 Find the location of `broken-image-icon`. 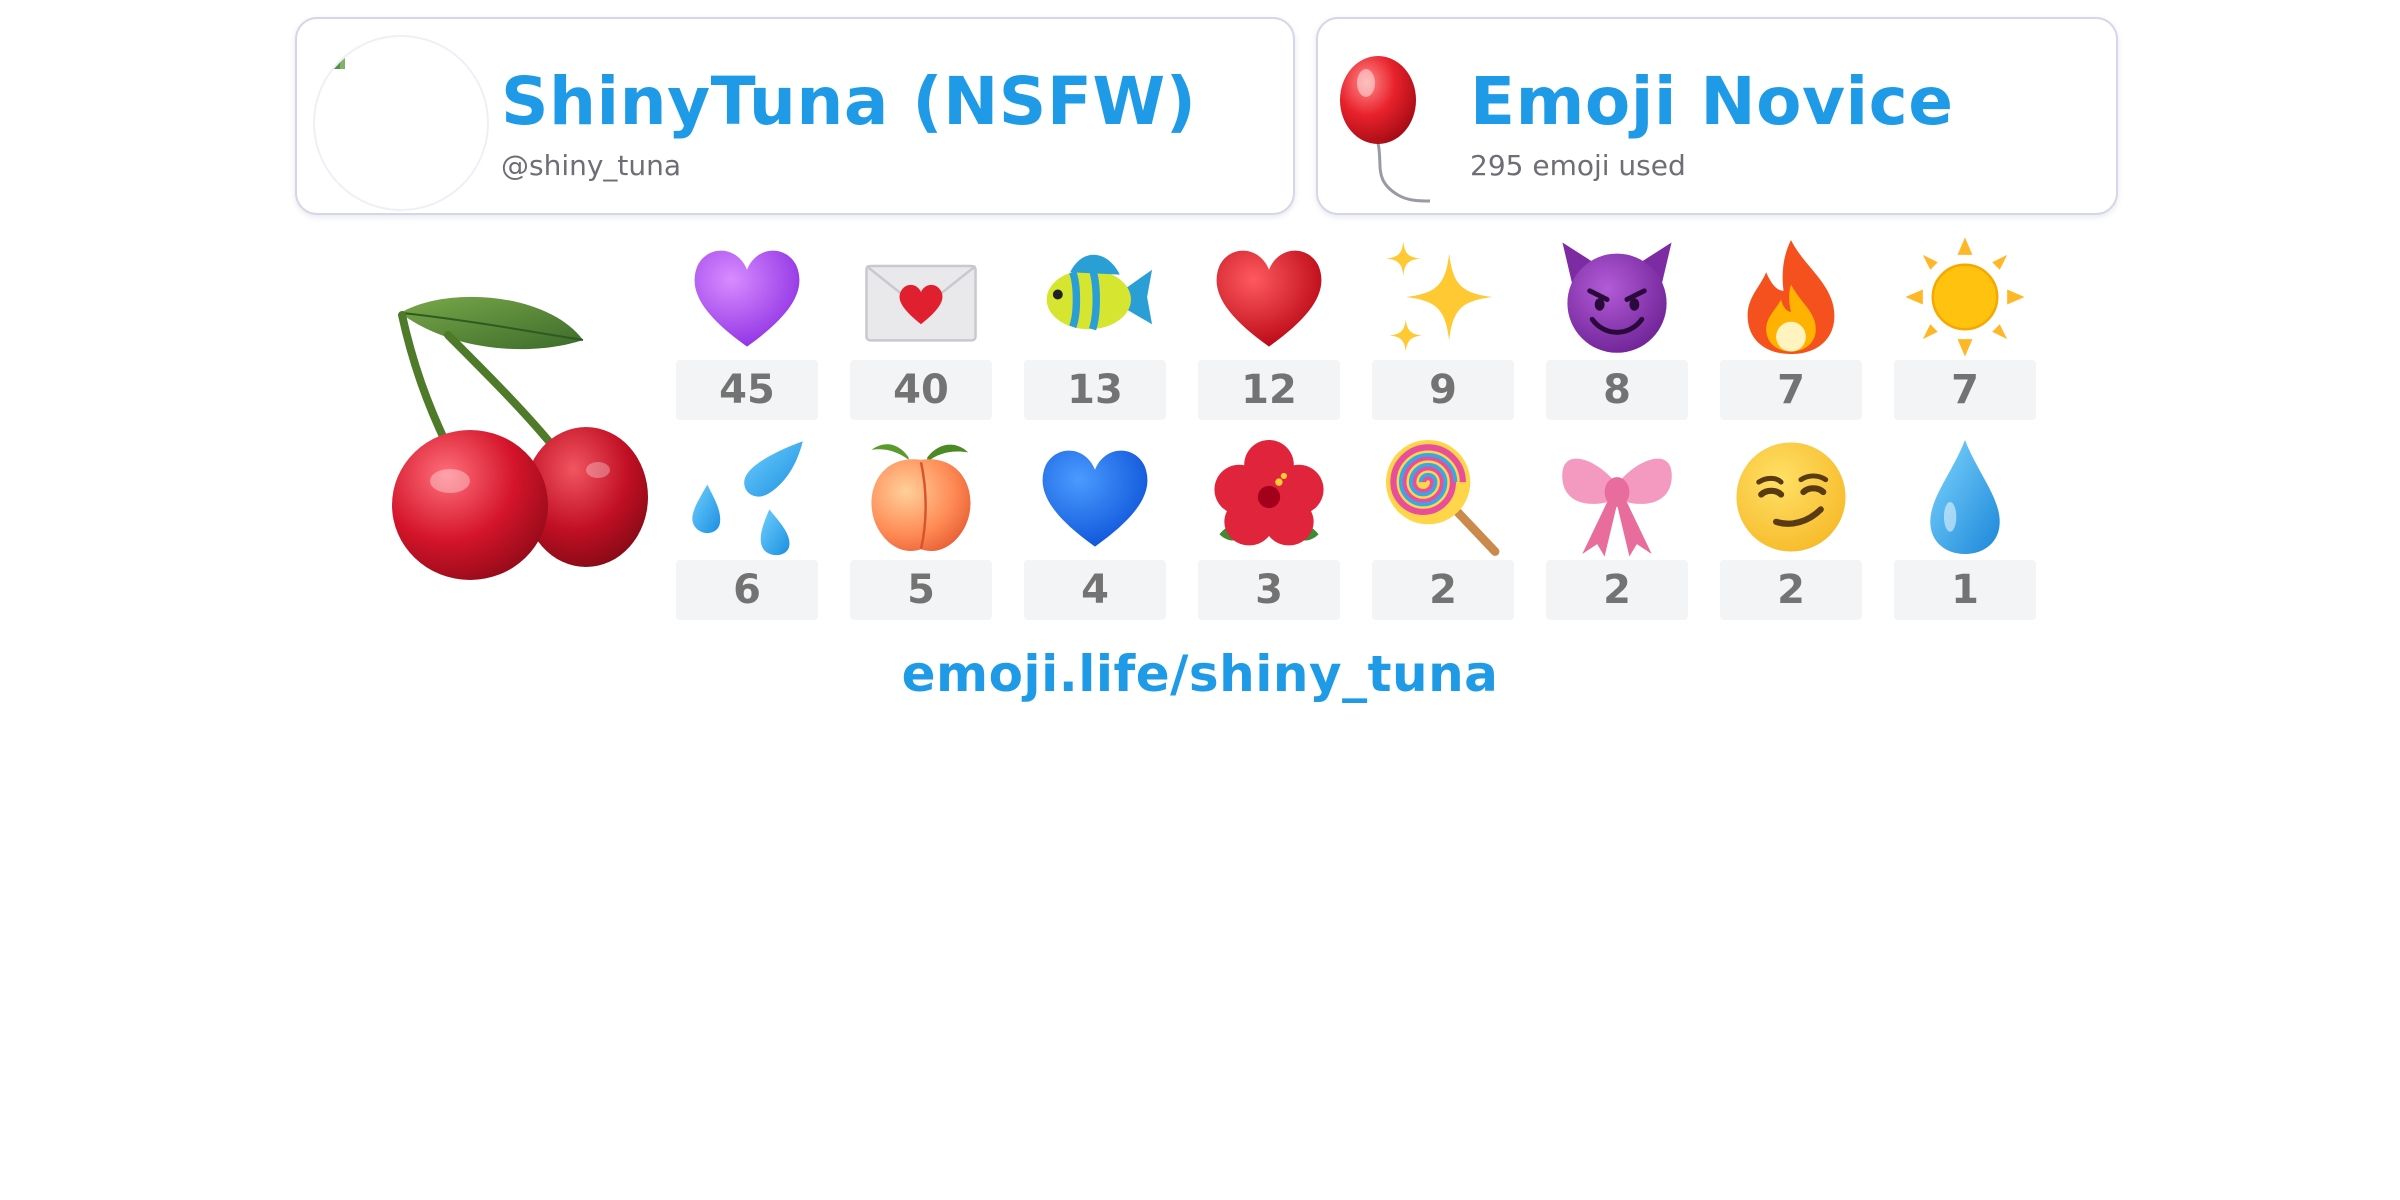

broken-image-icon is located at coordinates (339, 63).